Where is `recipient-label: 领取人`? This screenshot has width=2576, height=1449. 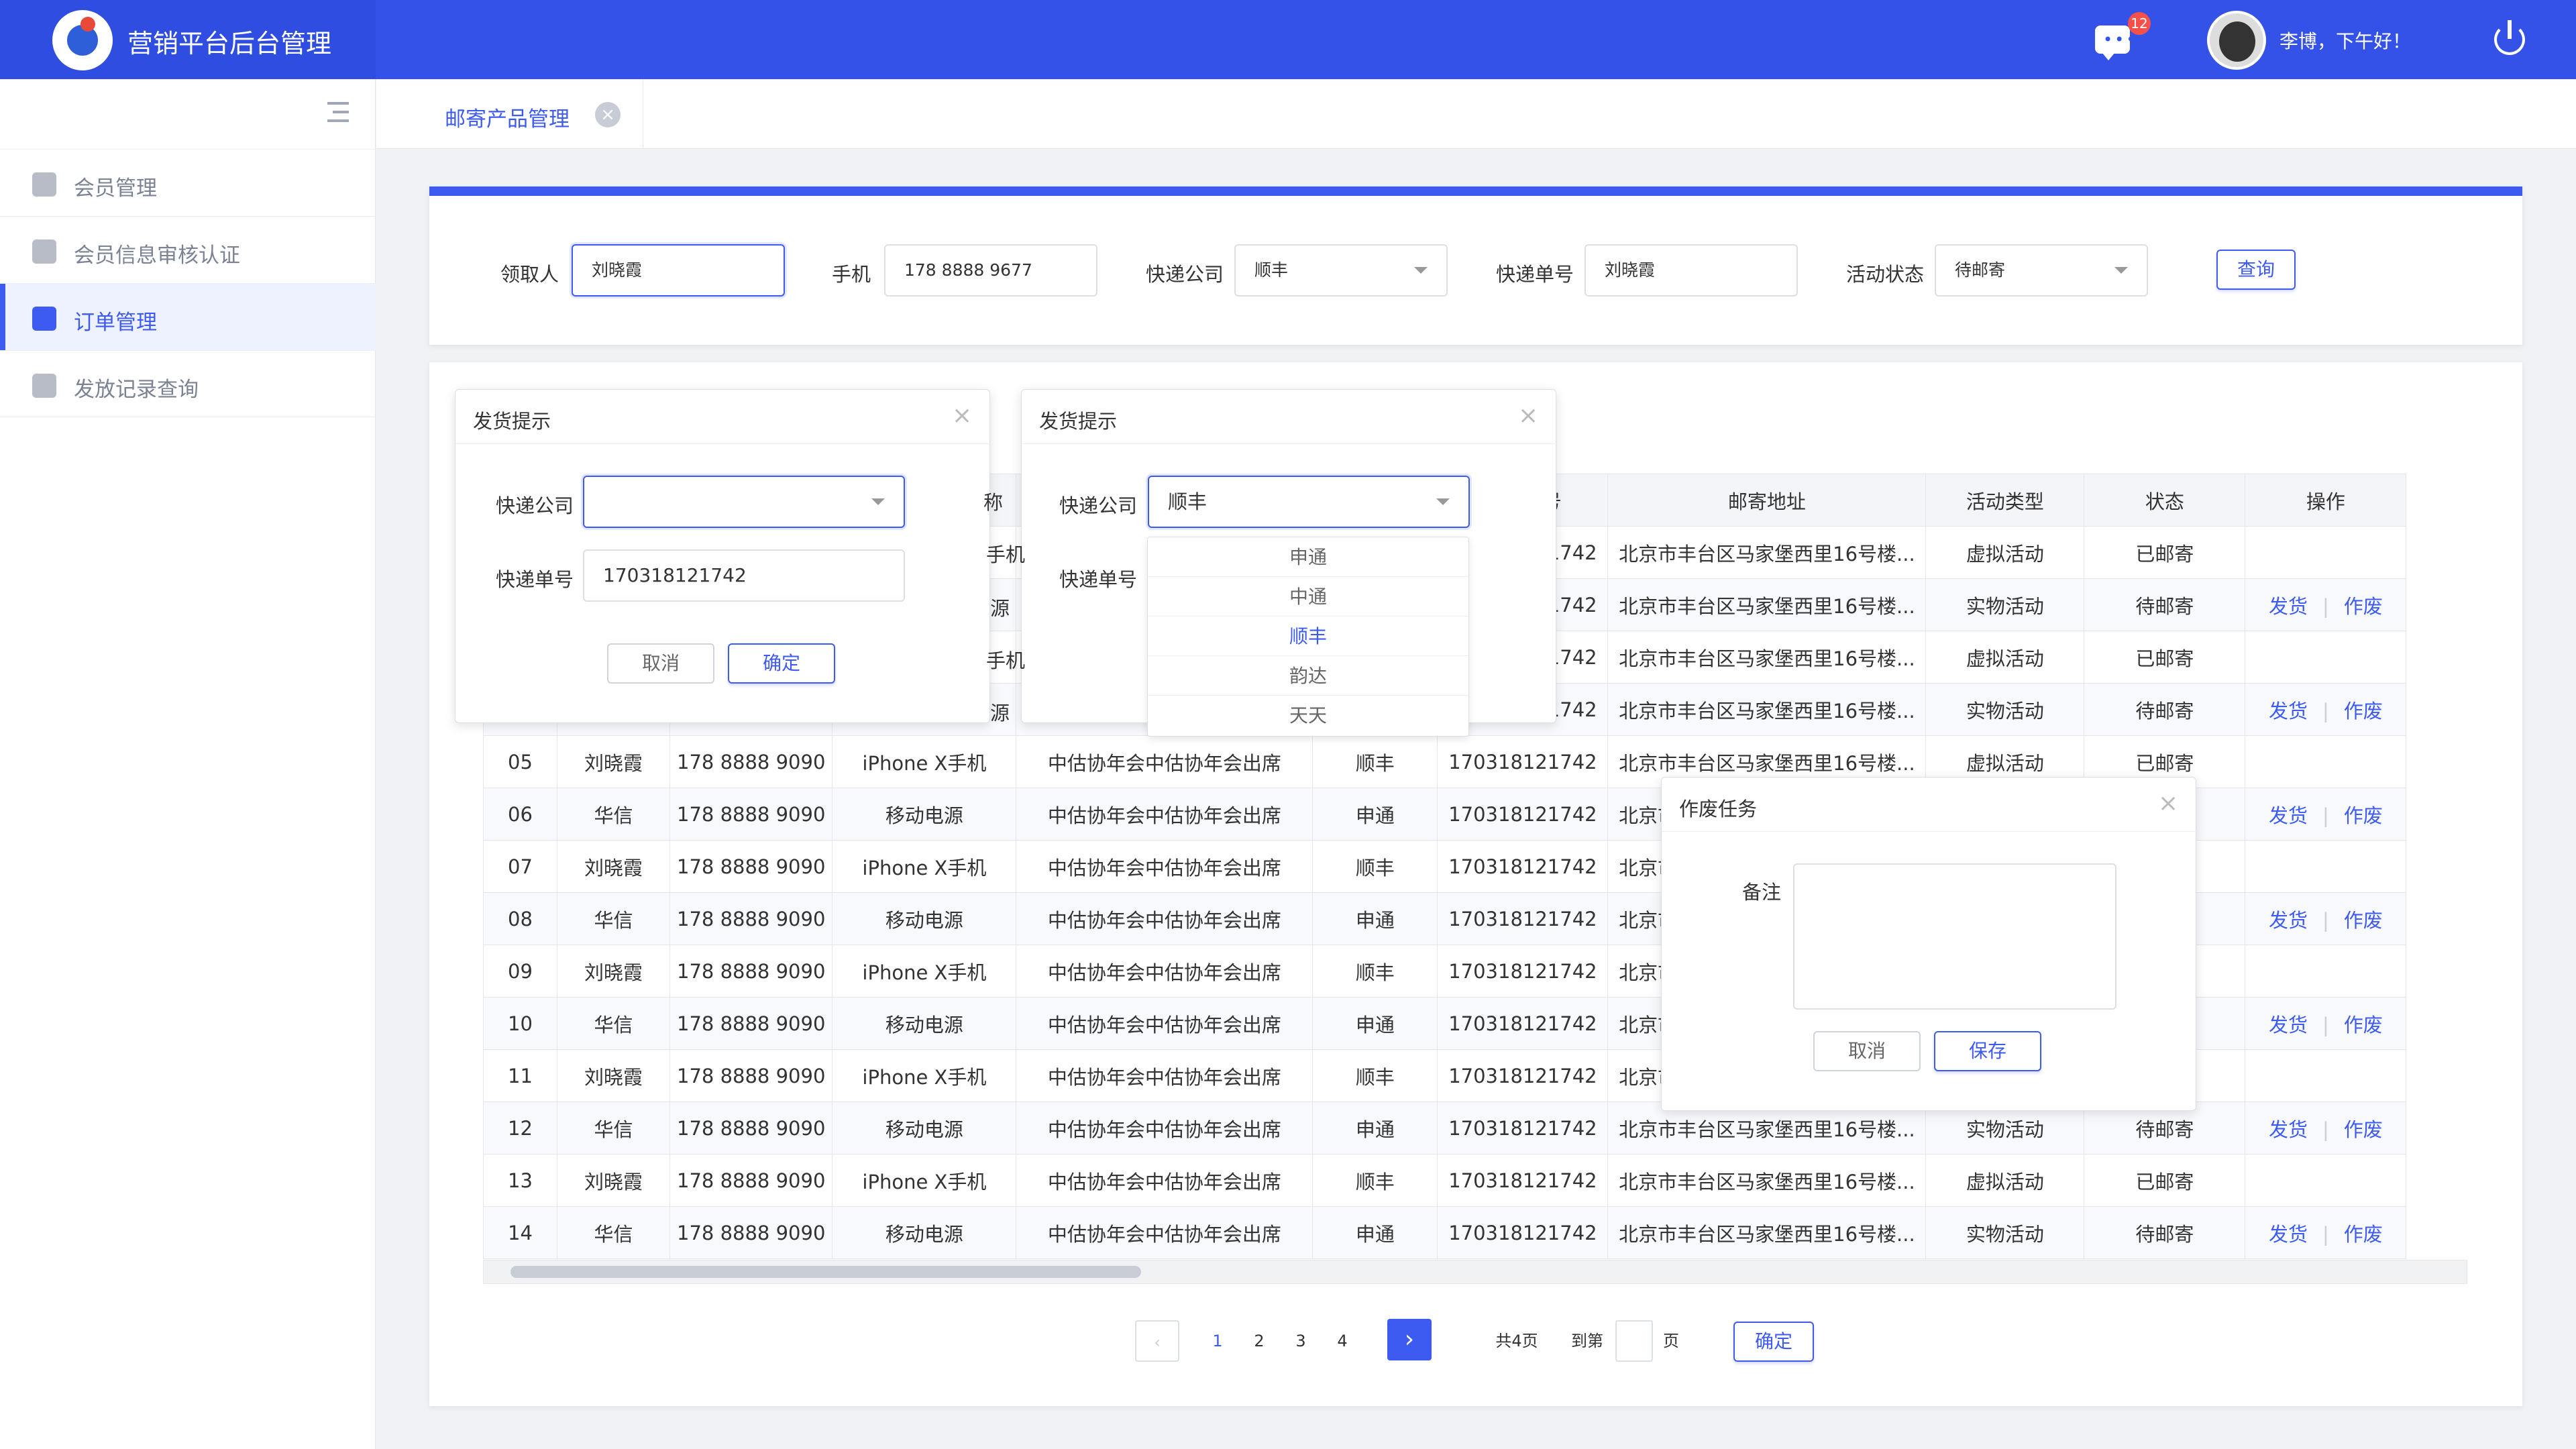 recipient-label: 领取人 is located at coordinates (529, 274).